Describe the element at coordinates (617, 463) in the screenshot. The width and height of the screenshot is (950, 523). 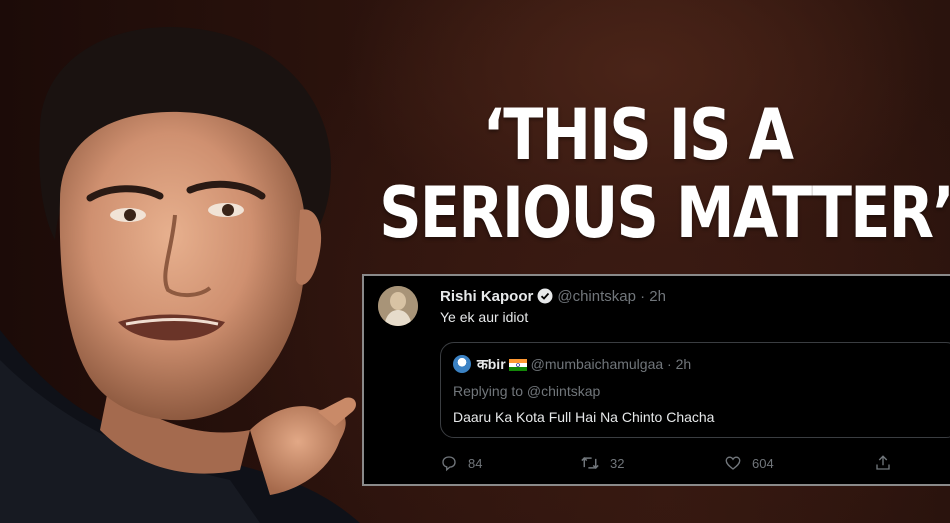
I see `retweet-count: 32` at that location.